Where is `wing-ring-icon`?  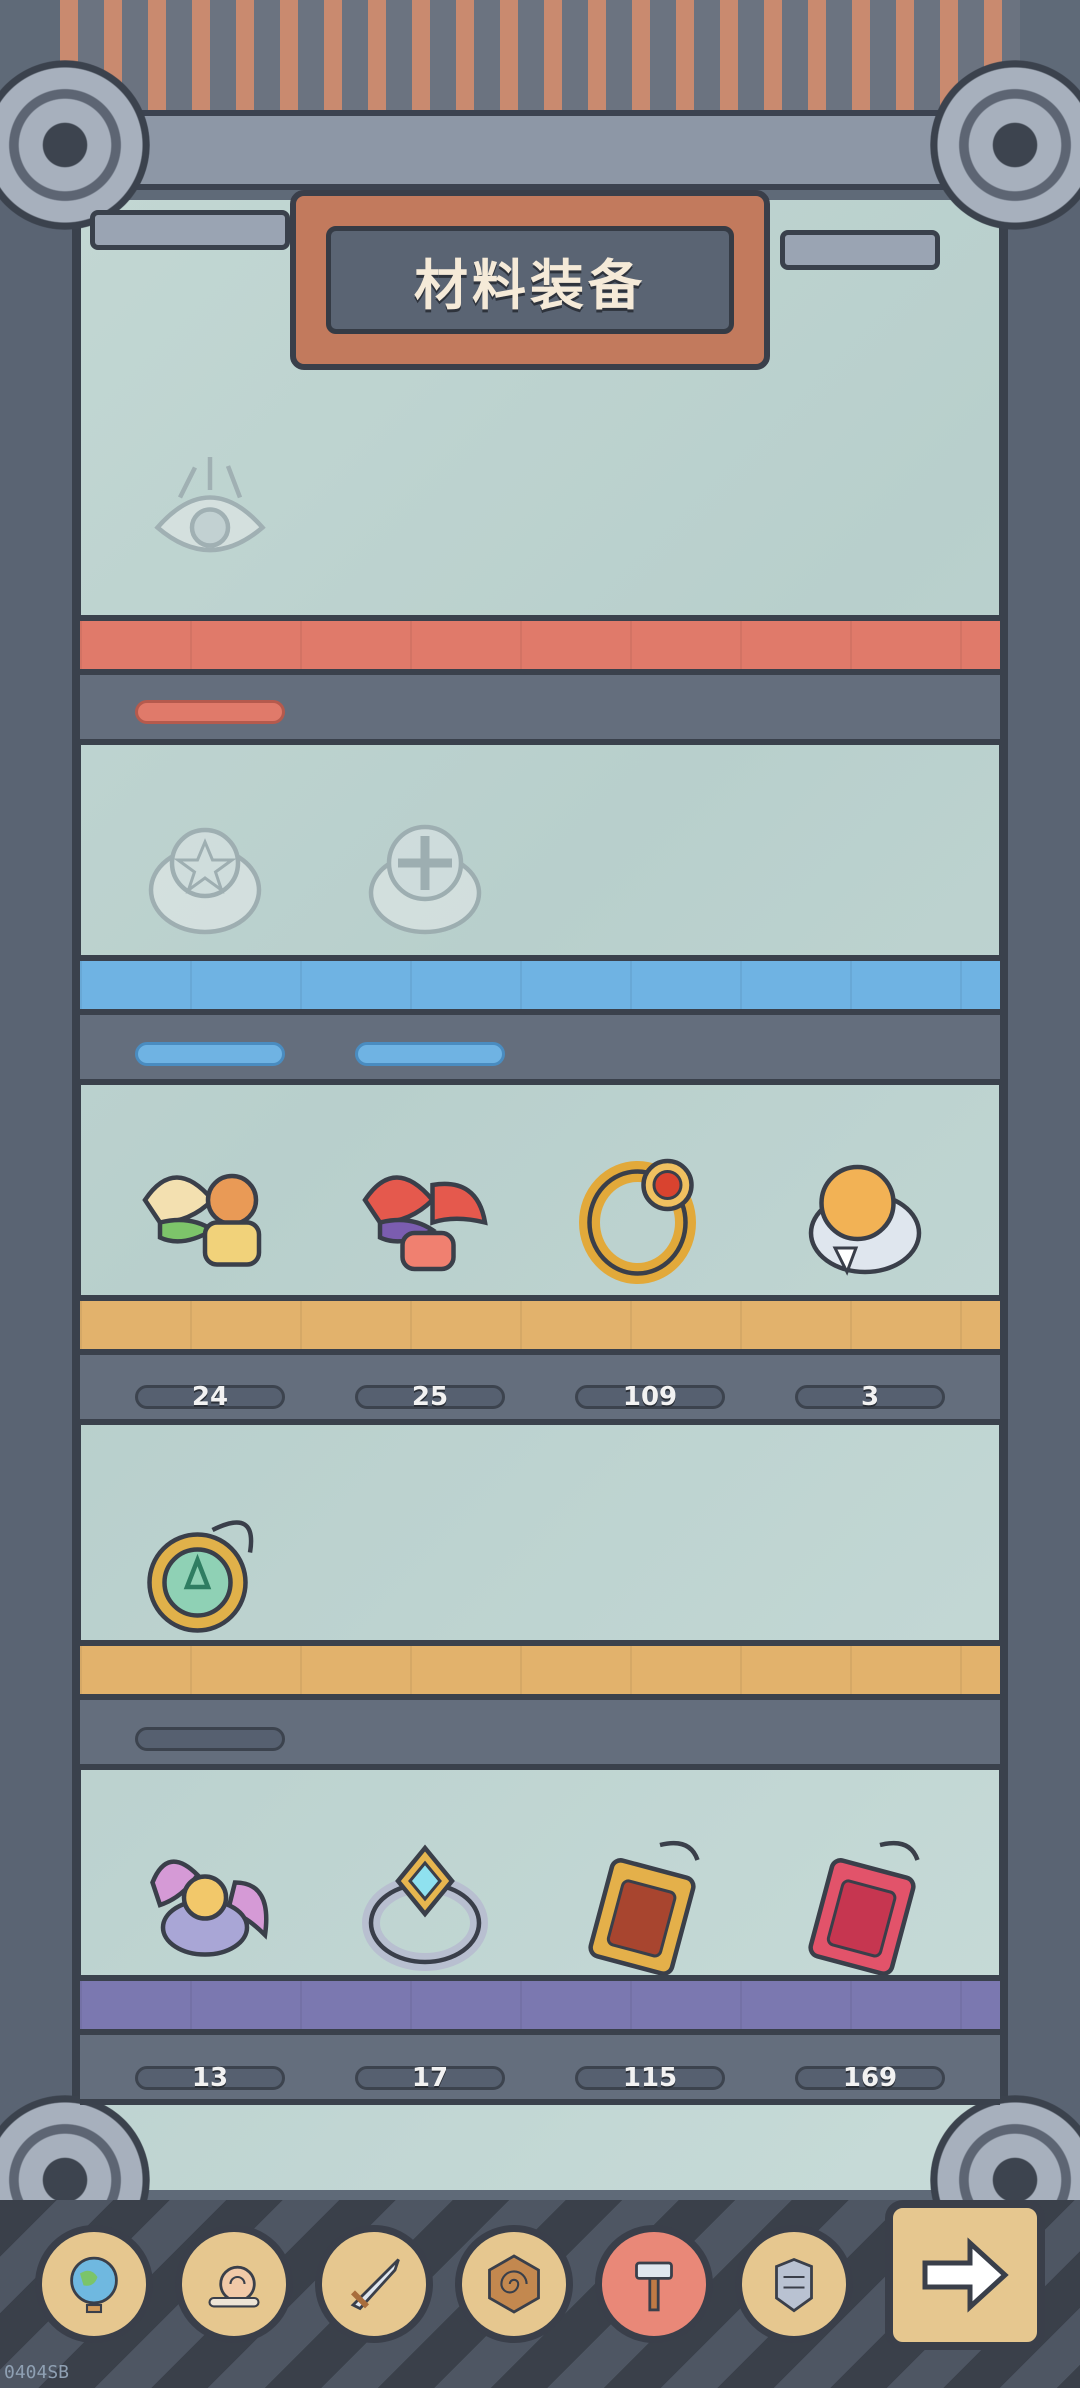
wing-ring-icon is located at coordinates (209, 1908).